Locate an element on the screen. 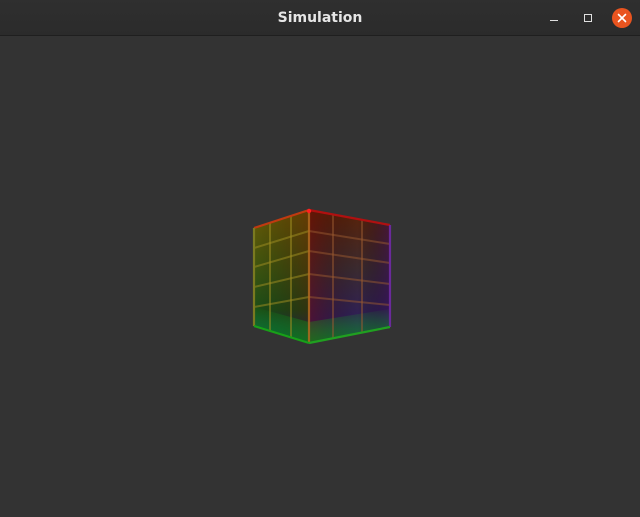 Image resolution: width=640 pixels, height=517 pixels. minimize-icon is located at coordinates (554, 20).